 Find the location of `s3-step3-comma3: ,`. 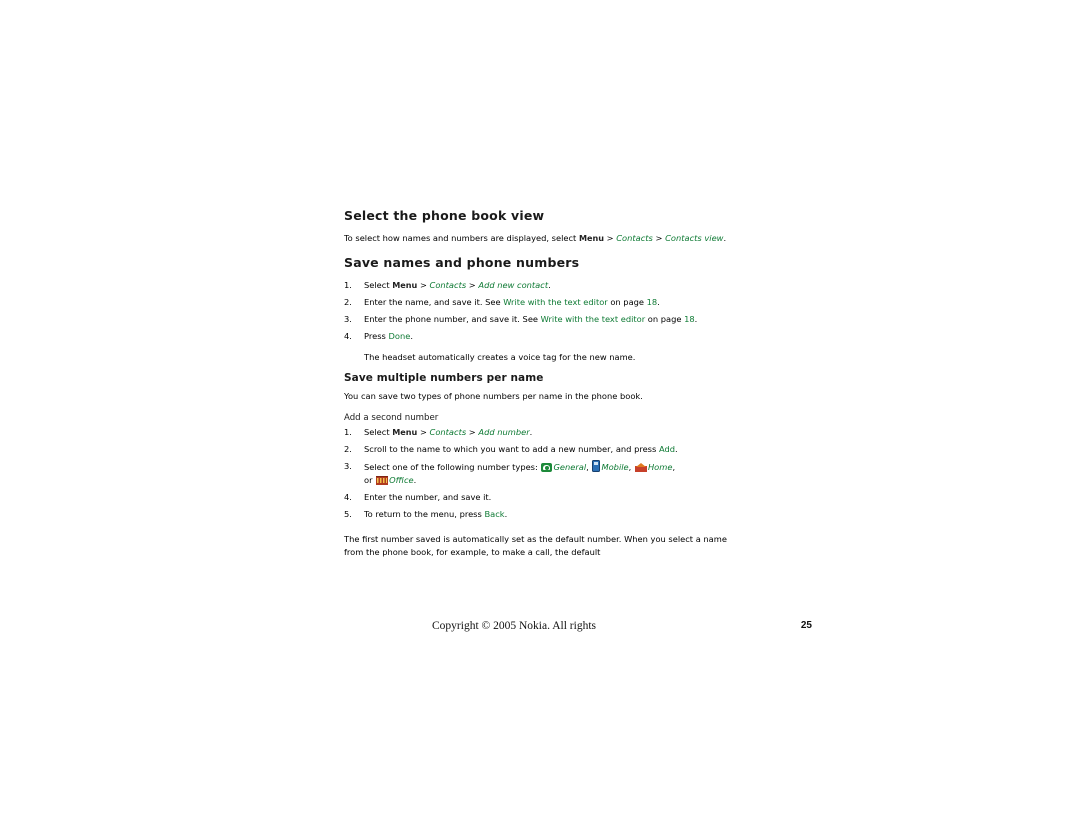

s3-step3-comma3: , is located at coordinates (674, 467).